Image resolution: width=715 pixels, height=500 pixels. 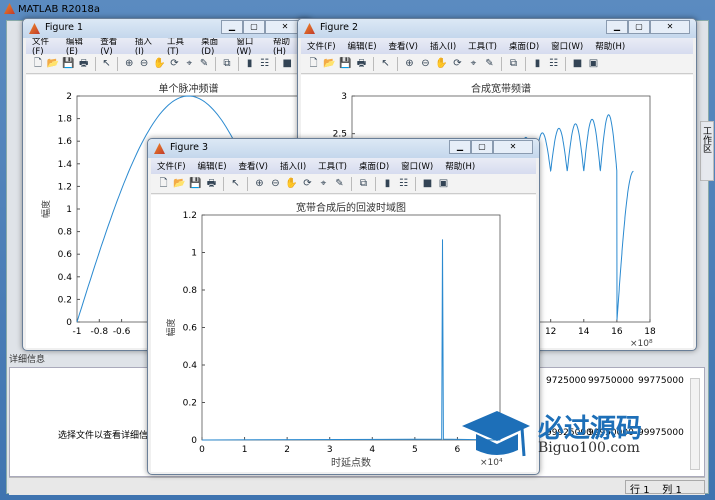 What do you see at coordinates (65, 300) in the screenshot?
I see `y-tick-label: 0.2` at bounding box center [65, 300].